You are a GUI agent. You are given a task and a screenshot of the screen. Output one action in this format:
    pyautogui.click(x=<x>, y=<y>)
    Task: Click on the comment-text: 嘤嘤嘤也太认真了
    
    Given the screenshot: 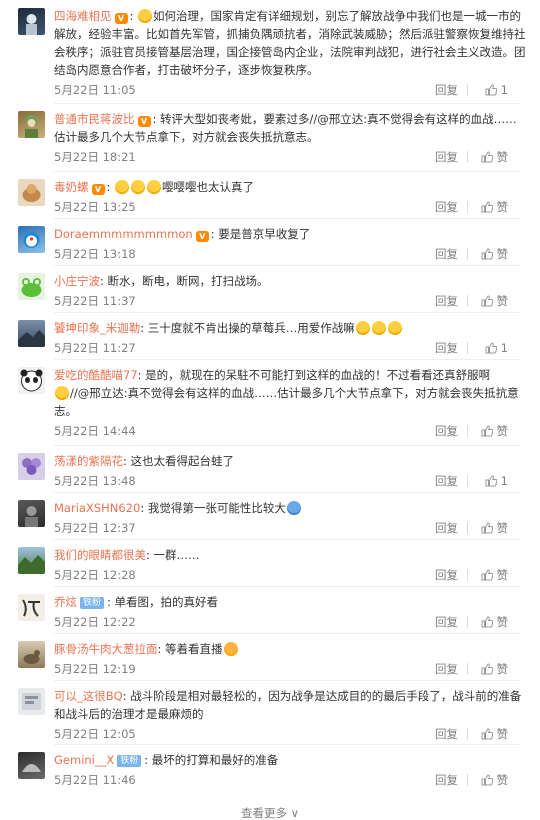 What is the action you would take?
    pyautogui.click(x=208, y=187)
    